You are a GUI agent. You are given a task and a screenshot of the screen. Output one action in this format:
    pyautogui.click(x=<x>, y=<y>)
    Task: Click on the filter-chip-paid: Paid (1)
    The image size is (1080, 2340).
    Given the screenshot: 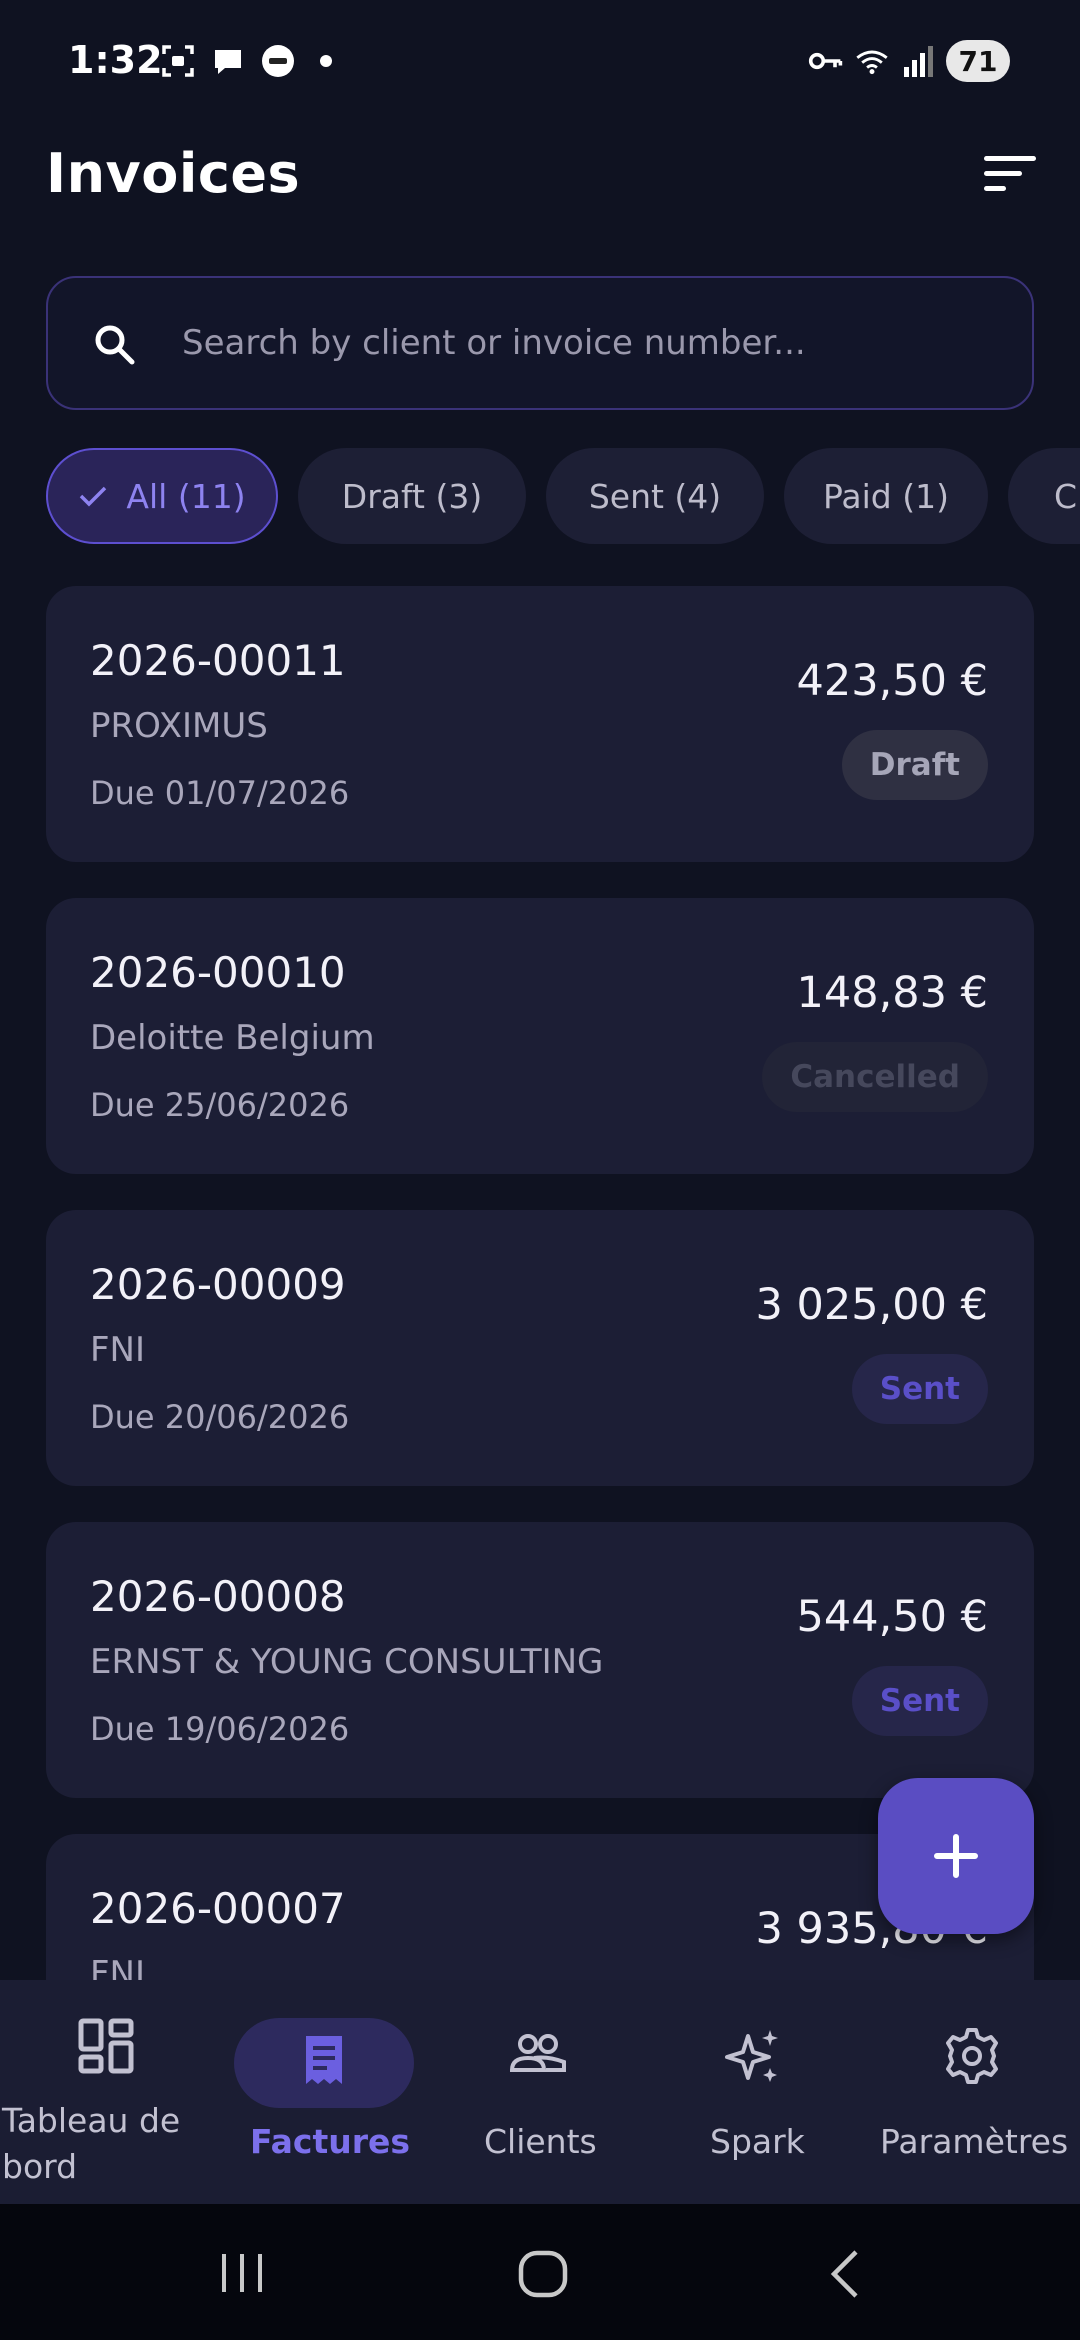 What is the action you would take?
    pyautogui.click(x=886, y=496)
    